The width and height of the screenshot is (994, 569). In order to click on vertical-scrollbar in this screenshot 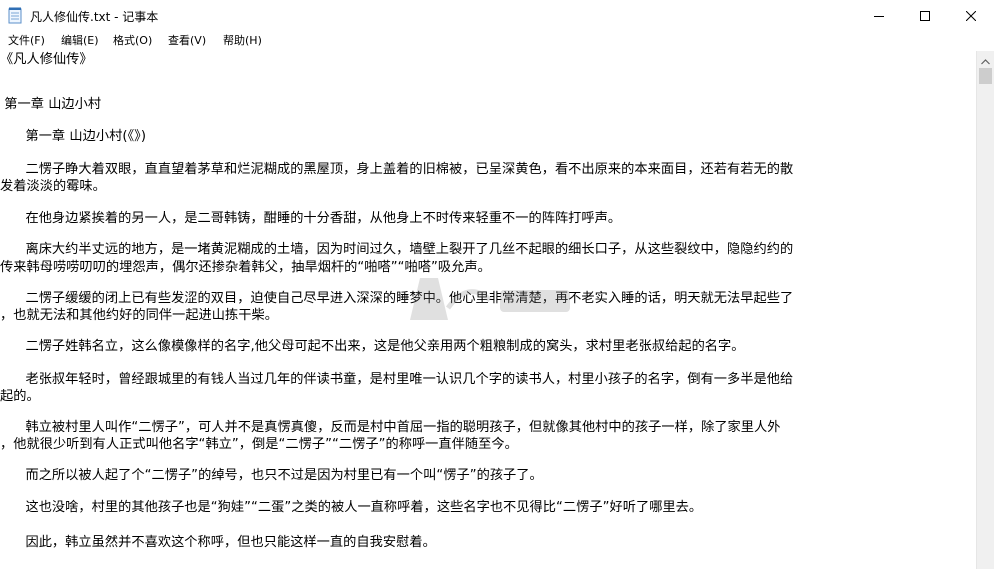, I will do `click(985, 310)`.